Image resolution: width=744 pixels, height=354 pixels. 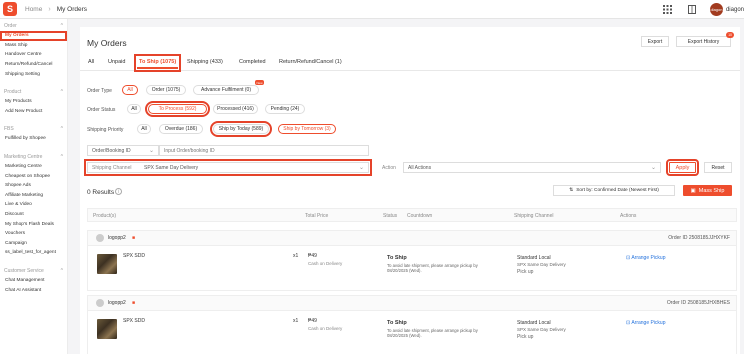 What do you see at coordinates (228, 87) in the screenshot?
I see `order-type-advance-fulfilment: Advance Fulfilment (0) New` at bounding box center [228, 87].